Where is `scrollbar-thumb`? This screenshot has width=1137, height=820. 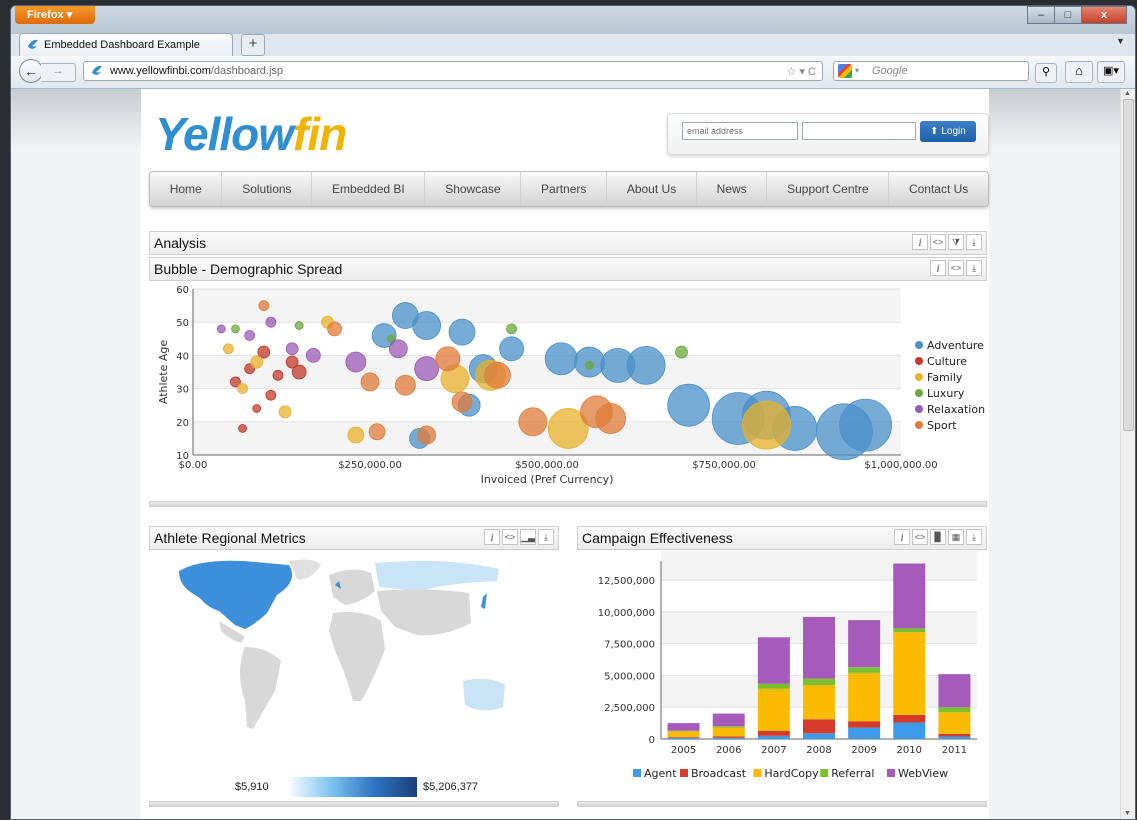 scrollbar-thumb is located at coordinates (1128, 265).